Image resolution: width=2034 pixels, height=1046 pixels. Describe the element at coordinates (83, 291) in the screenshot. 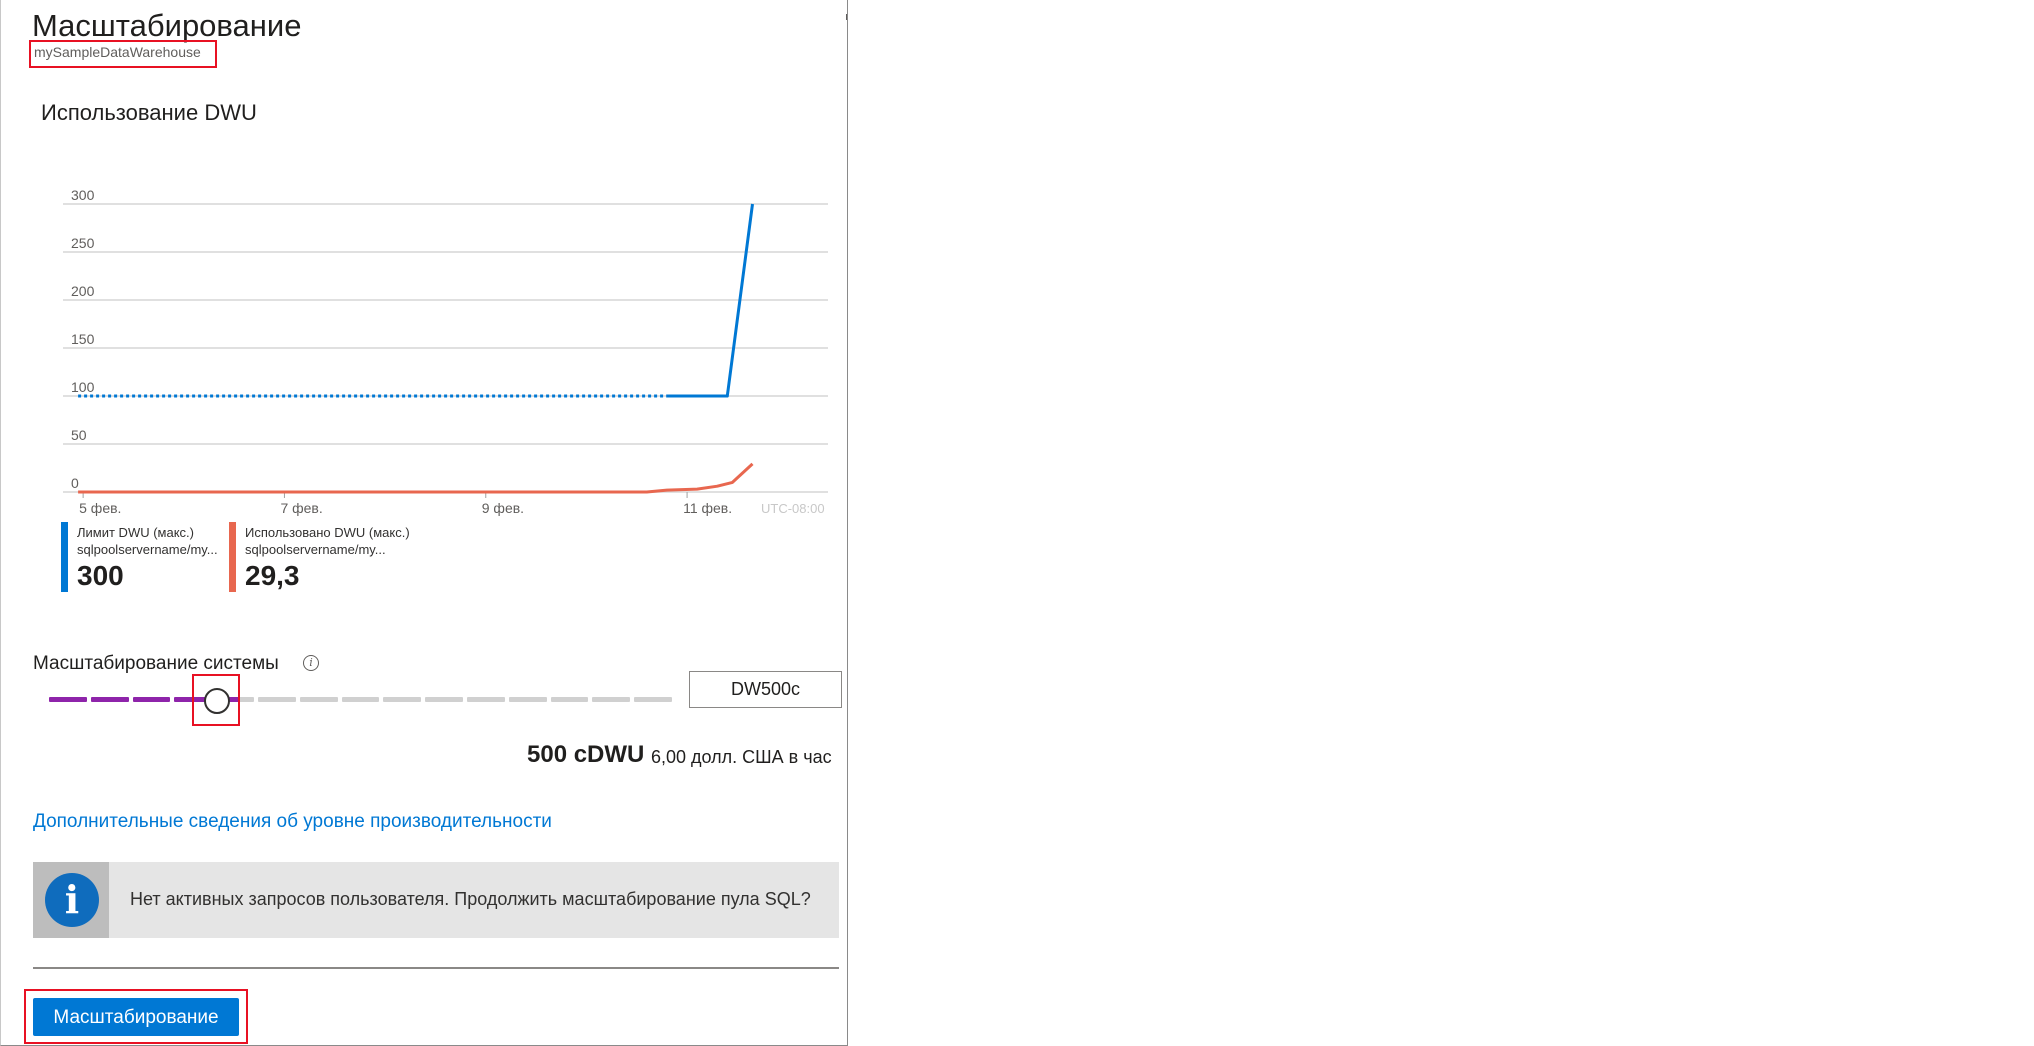

I see `y-tick-label: 200` at that location.